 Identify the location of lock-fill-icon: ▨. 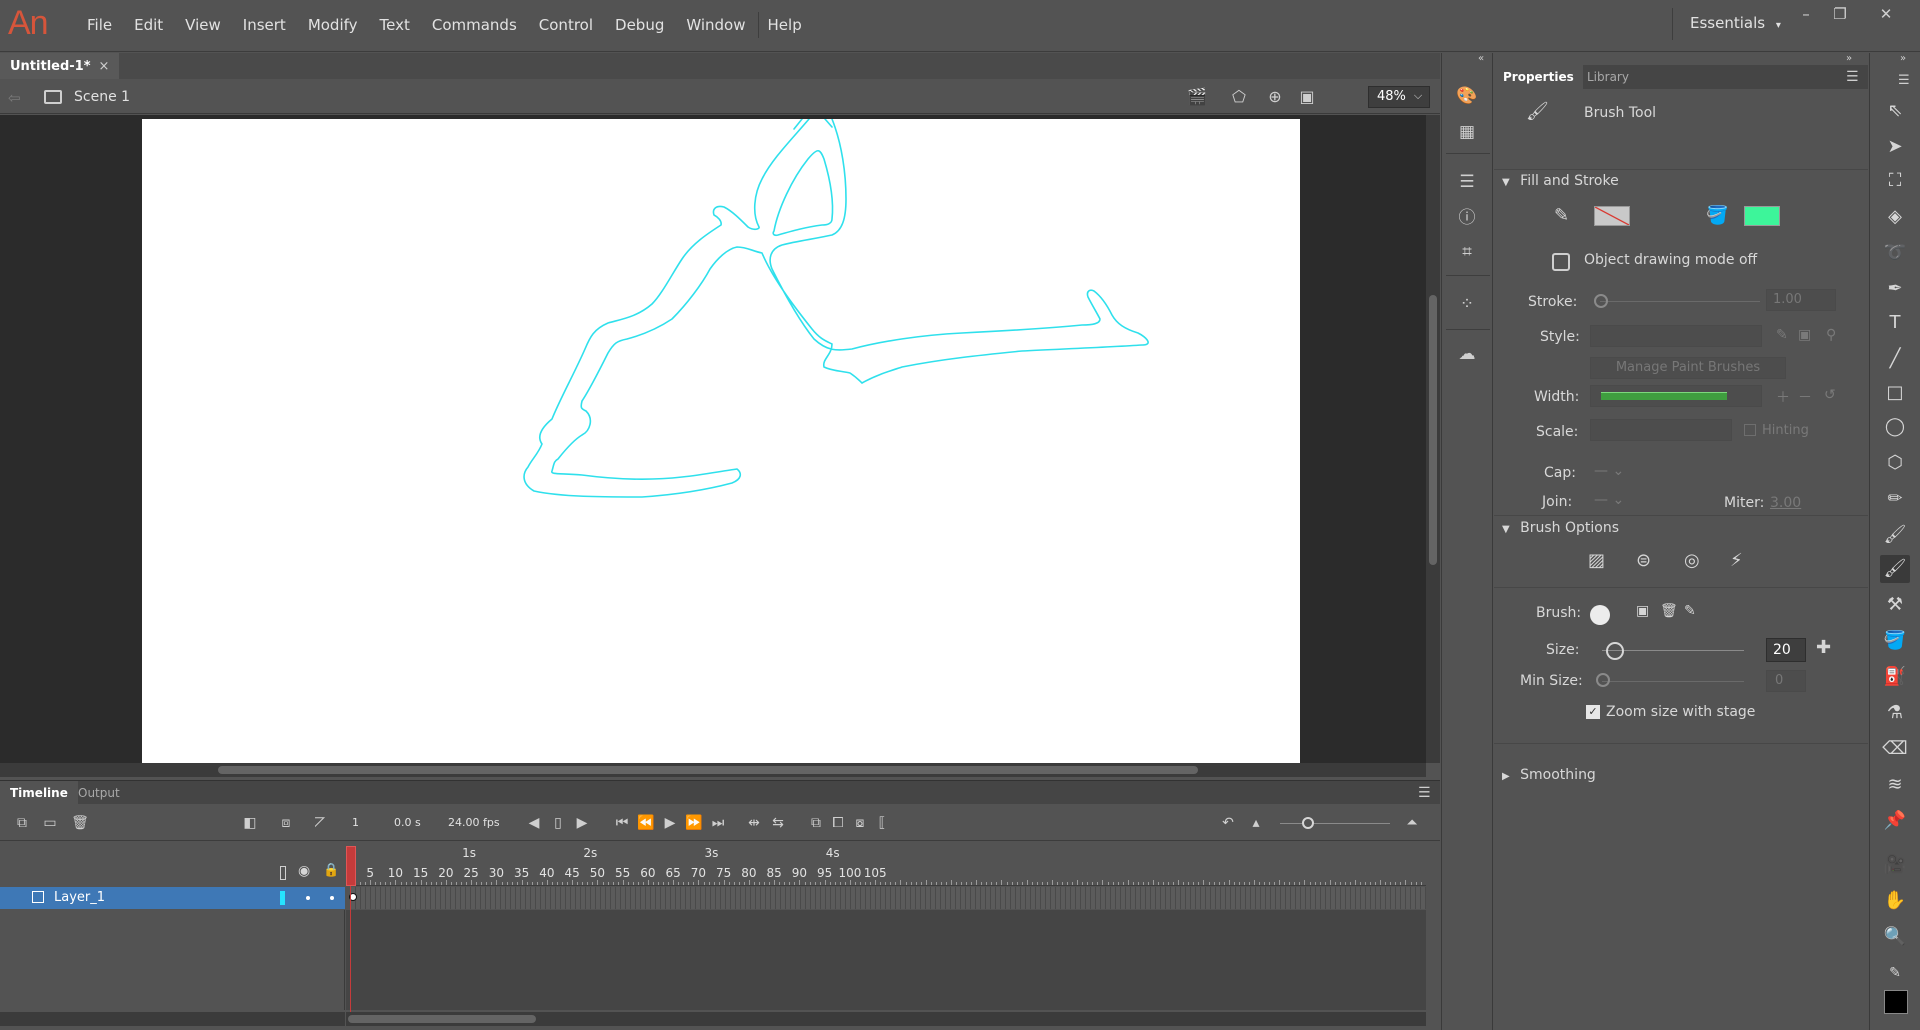
(1596, 560).